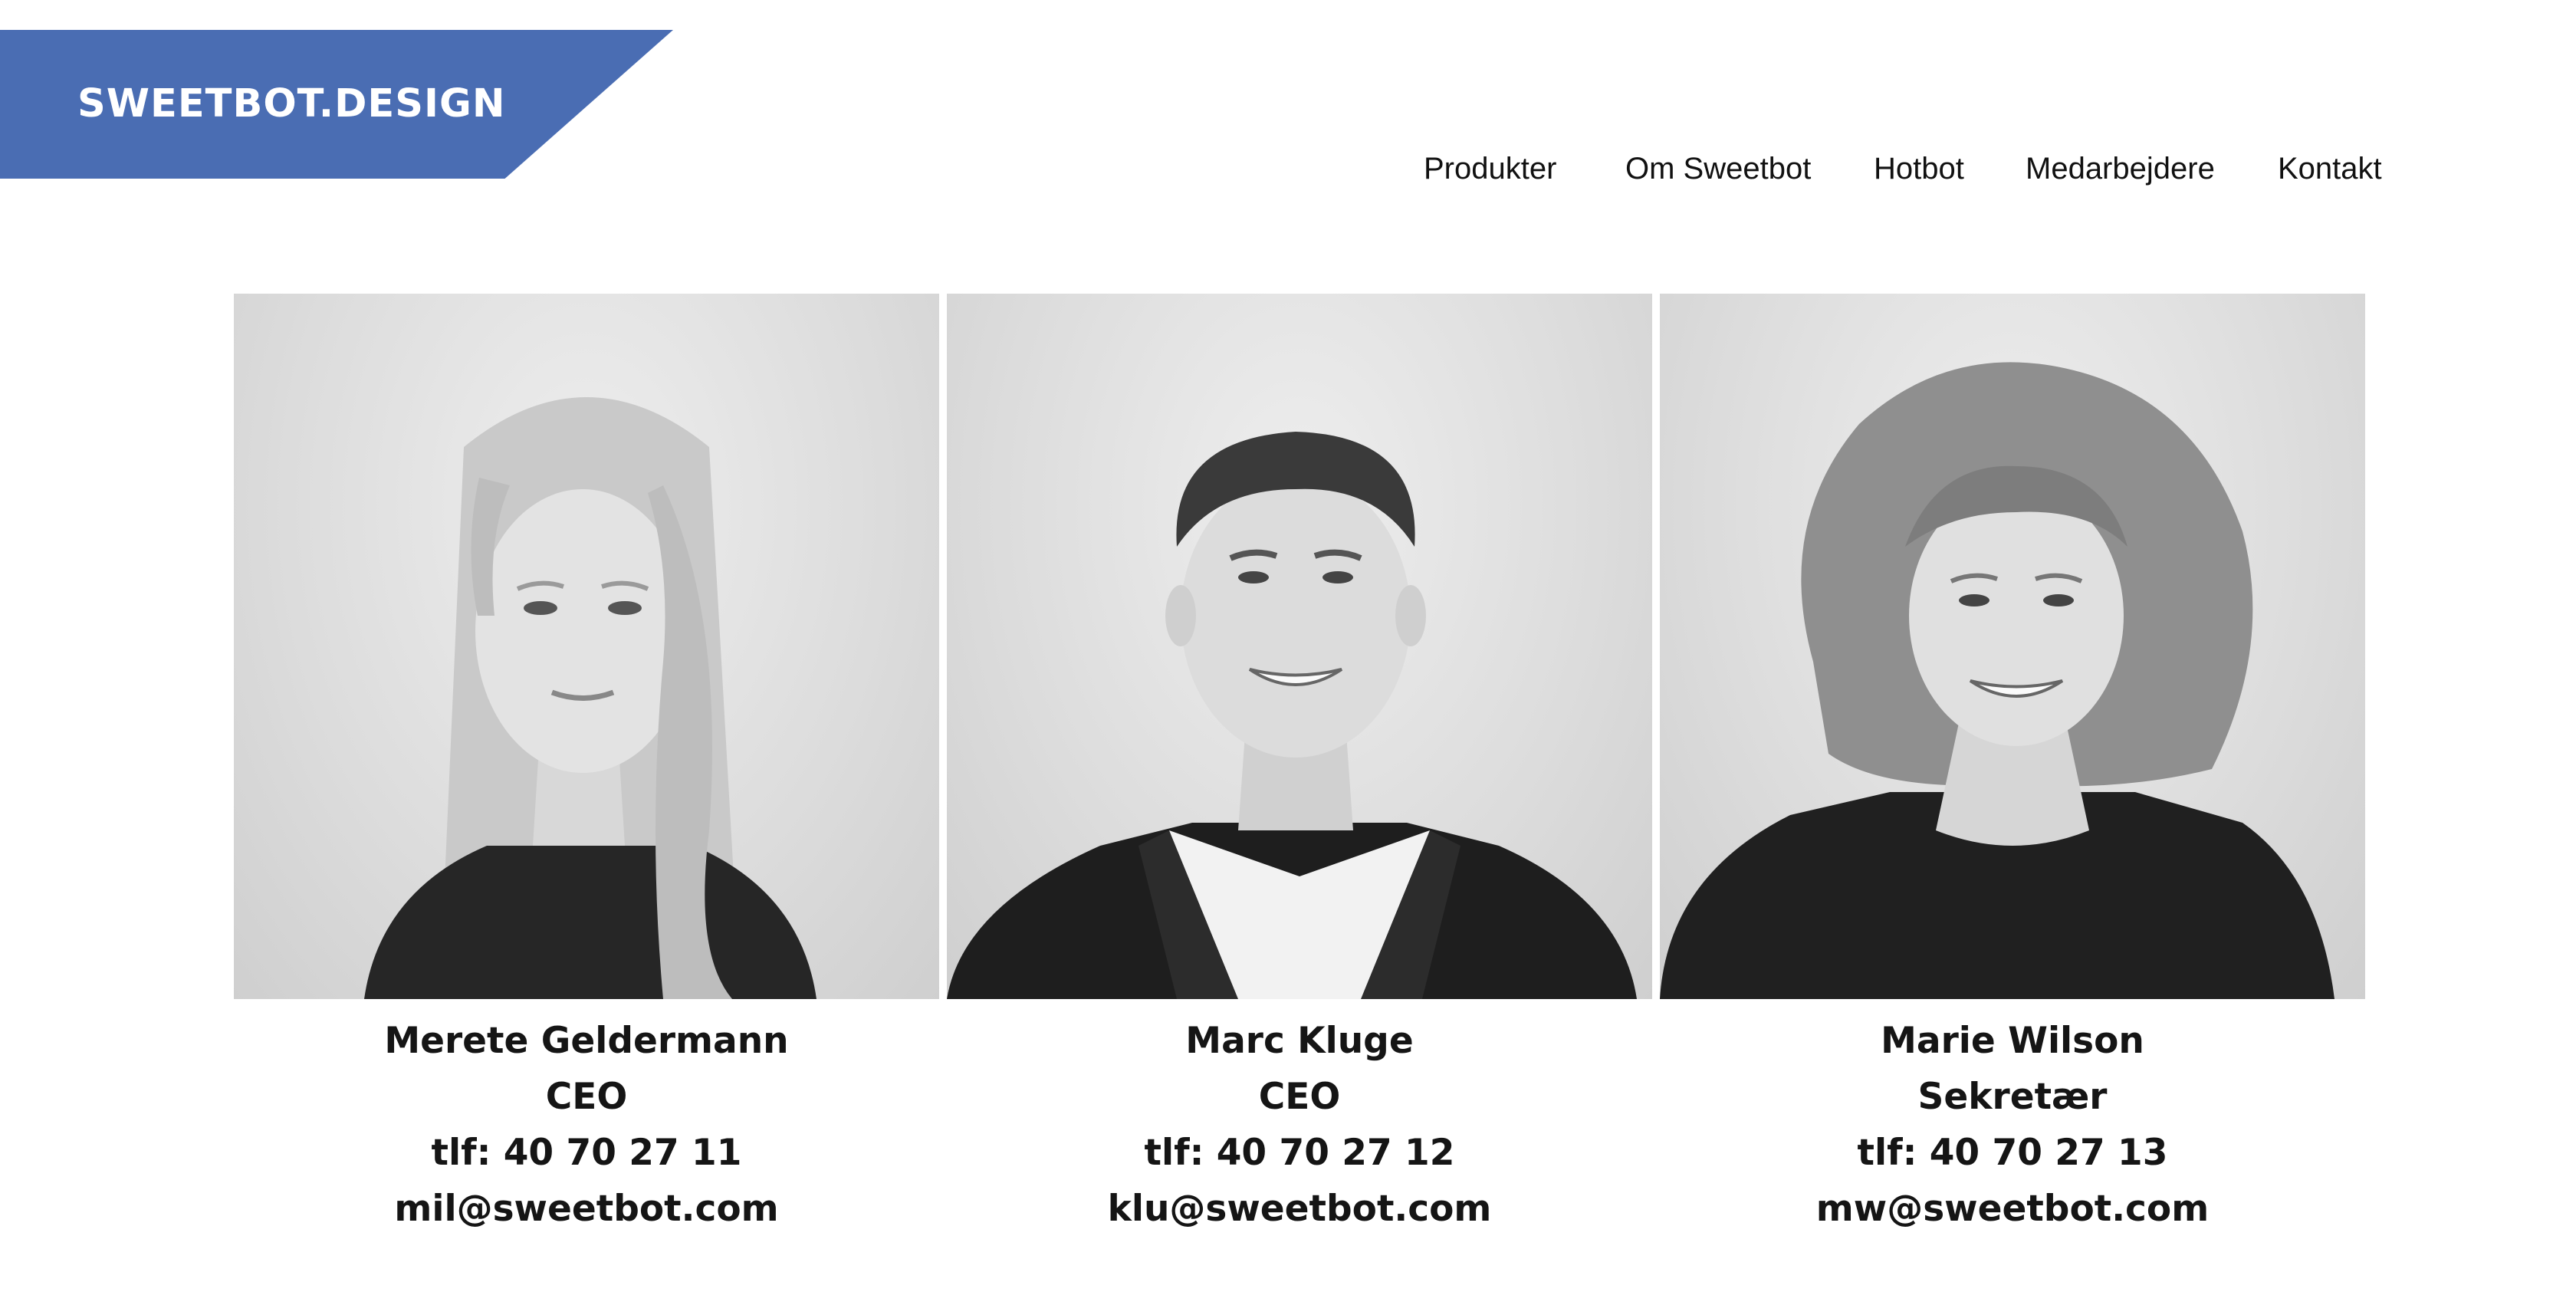  I want to click on staff-phone: tlf: 40 70 27 13, so click(2013, 1153).